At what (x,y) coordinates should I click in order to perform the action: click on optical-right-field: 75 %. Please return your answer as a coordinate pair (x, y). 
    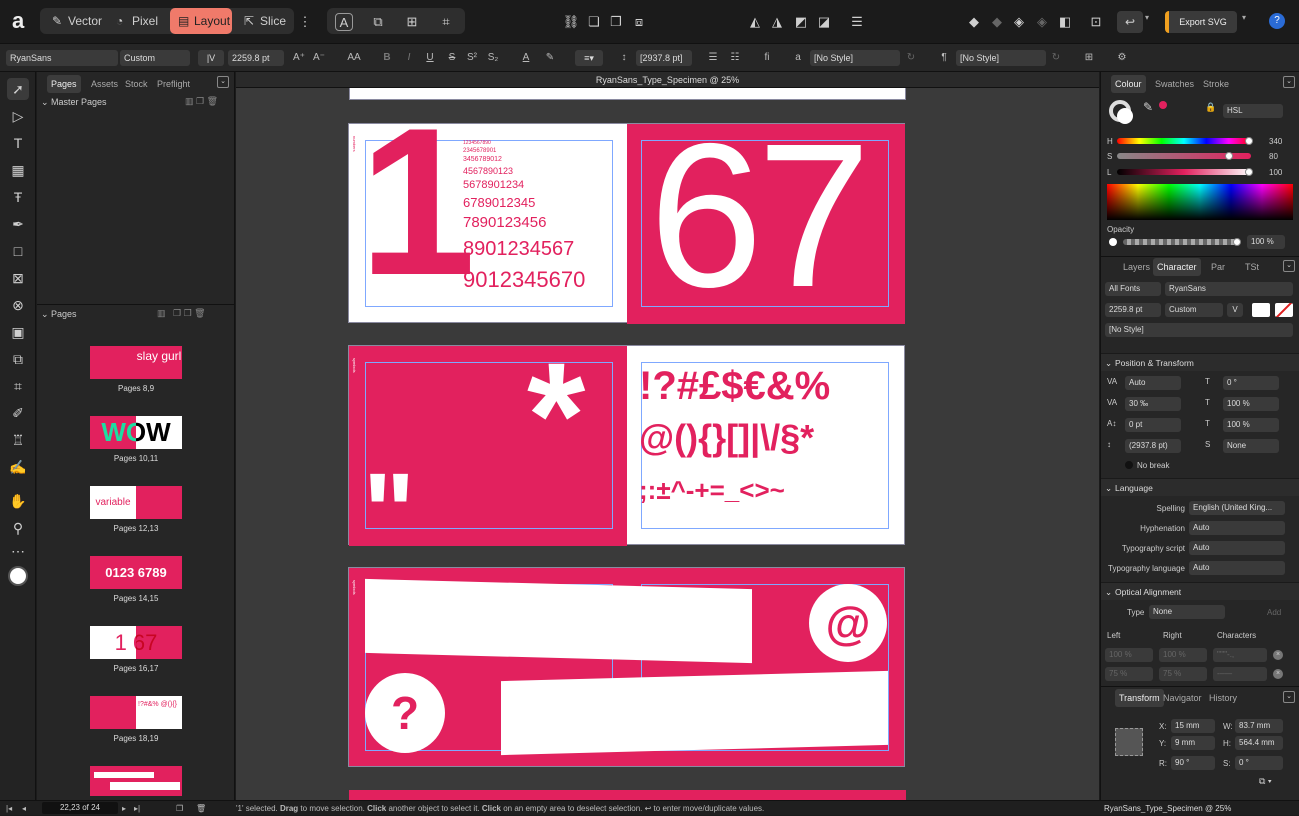
    Looking at the image, I should click on (1183, 674).